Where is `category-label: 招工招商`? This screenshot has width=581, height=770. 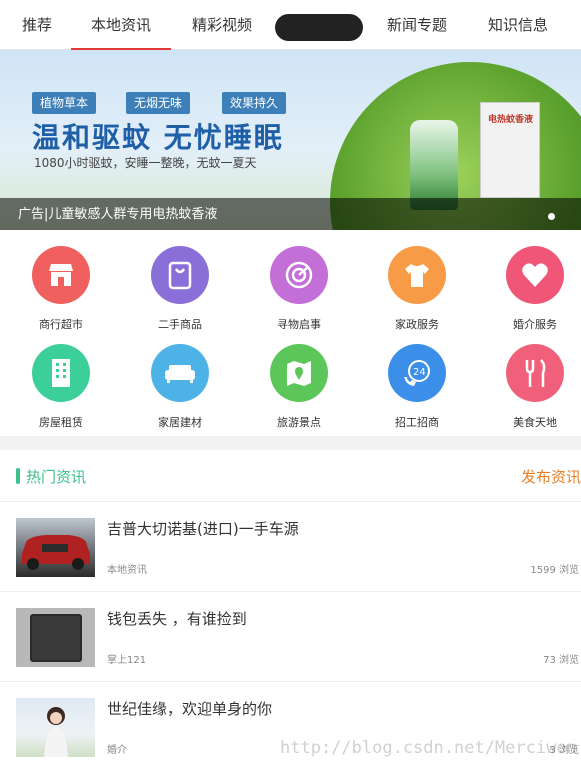 category-label: 招工招商 is located at coordinates (417, 422).